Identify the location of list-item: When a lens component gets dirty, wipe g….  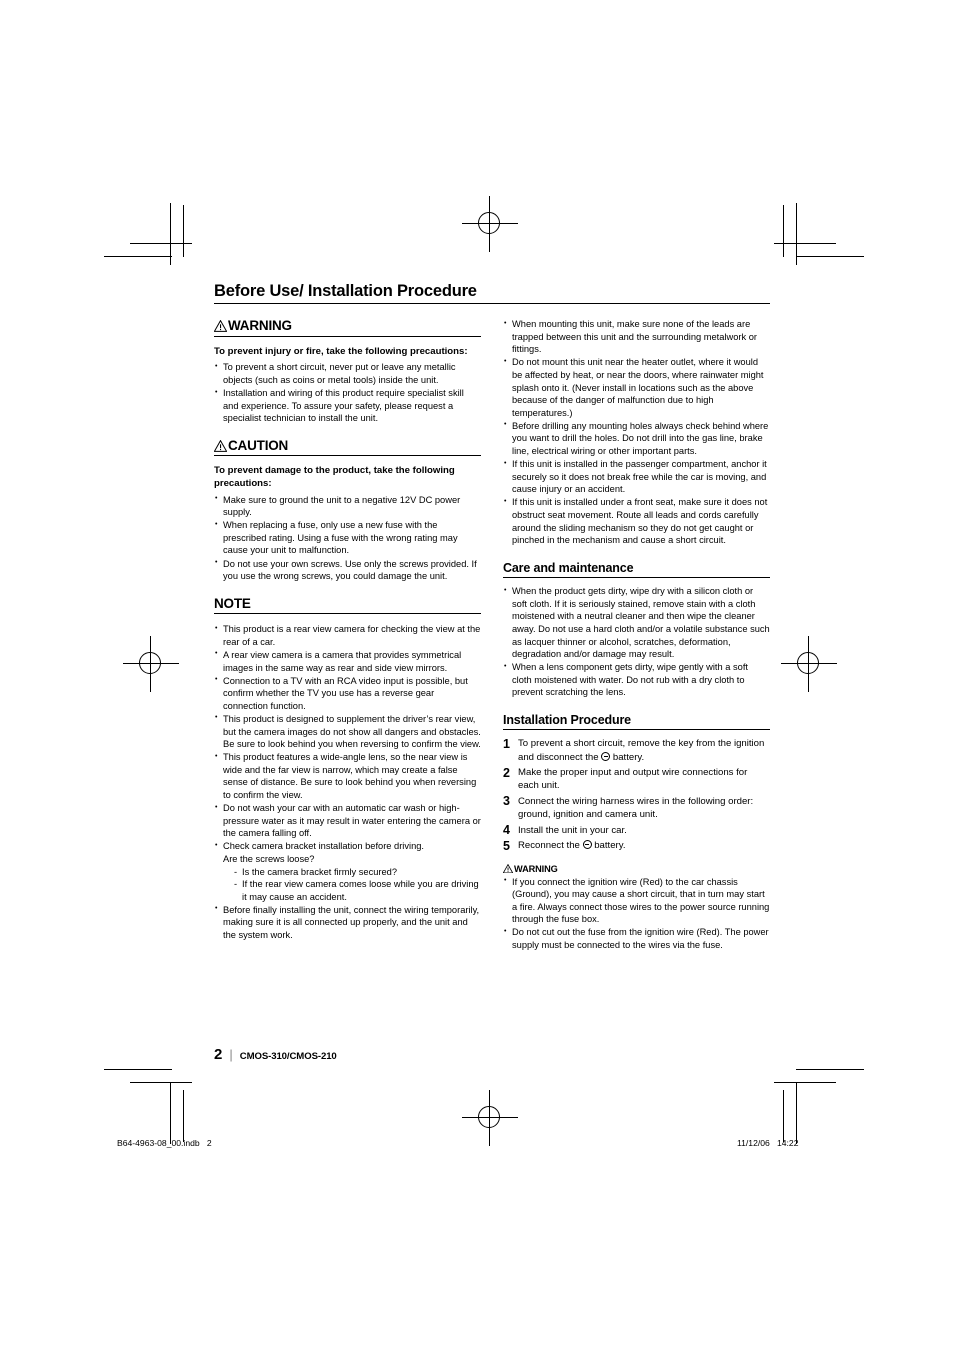
(636, 680).